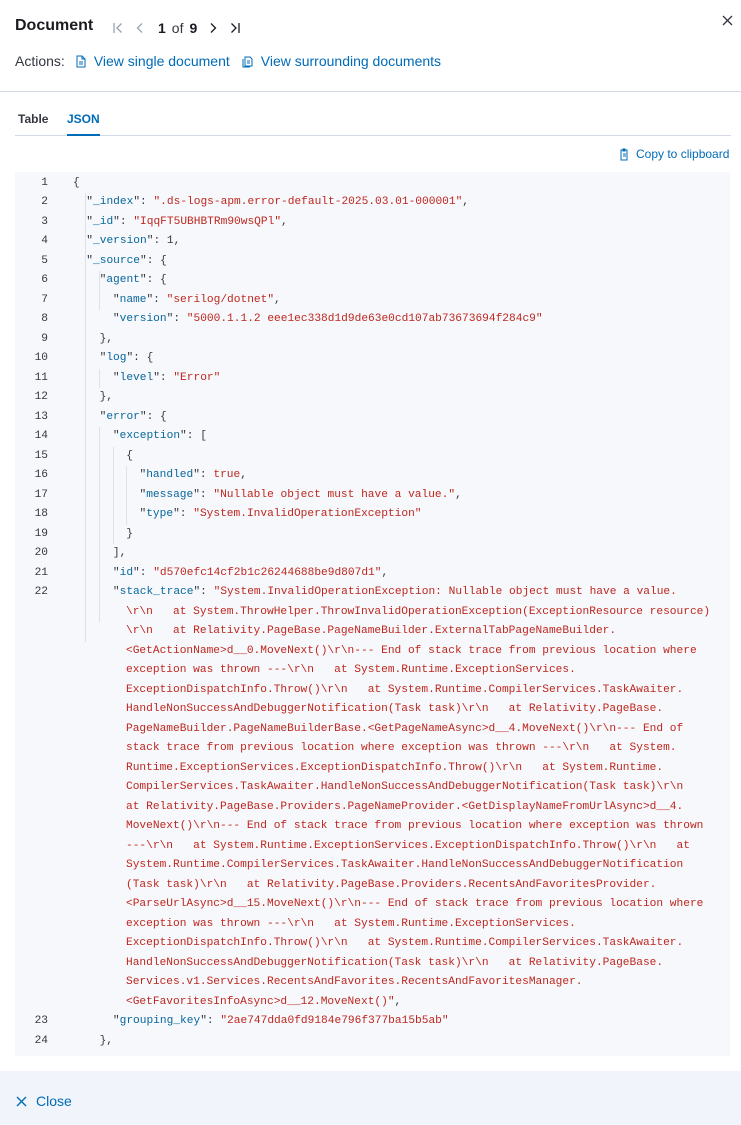 Image resolution: width=741 pixels, height=1125 pixels. Describe the element at coordinates (334, 1021) in the screenshot. I see `json-value: "2ae747dda0fd9184e796f377ba15b5ab"` at that location.